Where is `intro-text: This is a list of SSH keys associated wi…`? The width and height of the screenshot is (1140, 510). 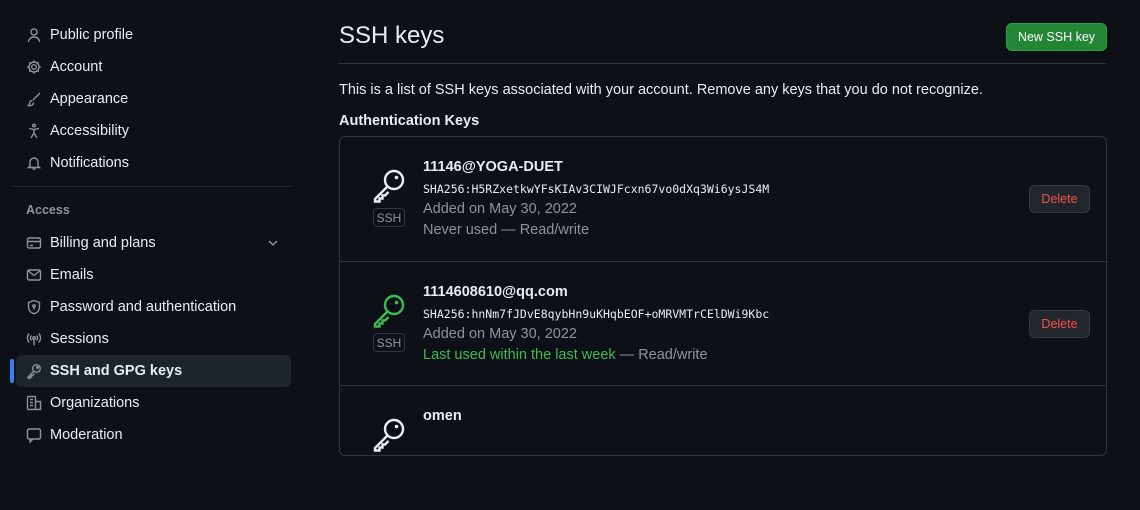 intro-text: This is a list of SSH keys associated wi… is located at coordinates (661, 90).